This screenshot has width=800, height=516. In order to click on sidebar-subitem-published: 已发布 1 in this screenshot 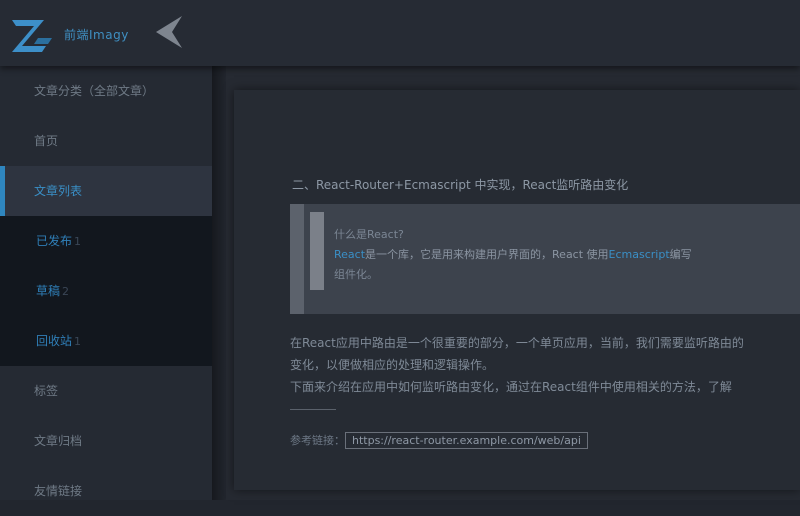, I will do `click(106, 241)`.